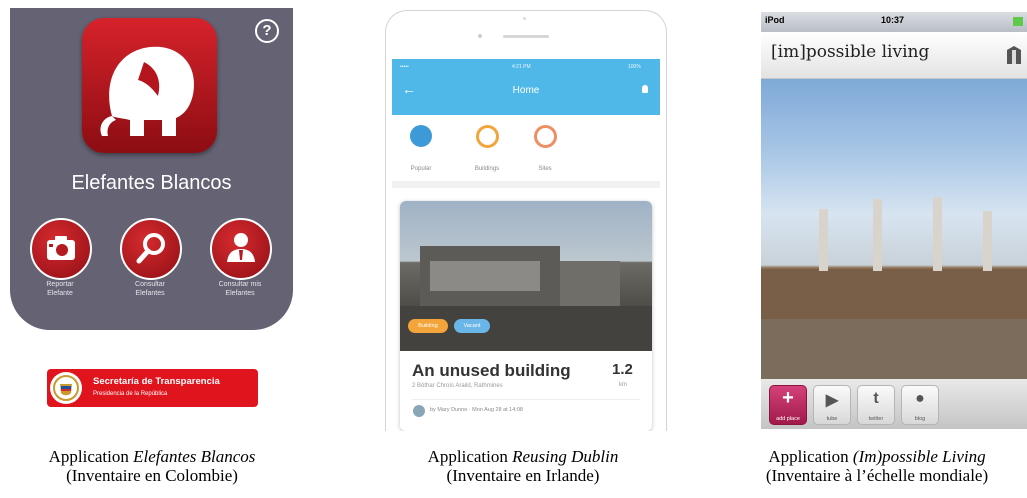  I want to click on twitter-button: t twitter, so click(876, 405).